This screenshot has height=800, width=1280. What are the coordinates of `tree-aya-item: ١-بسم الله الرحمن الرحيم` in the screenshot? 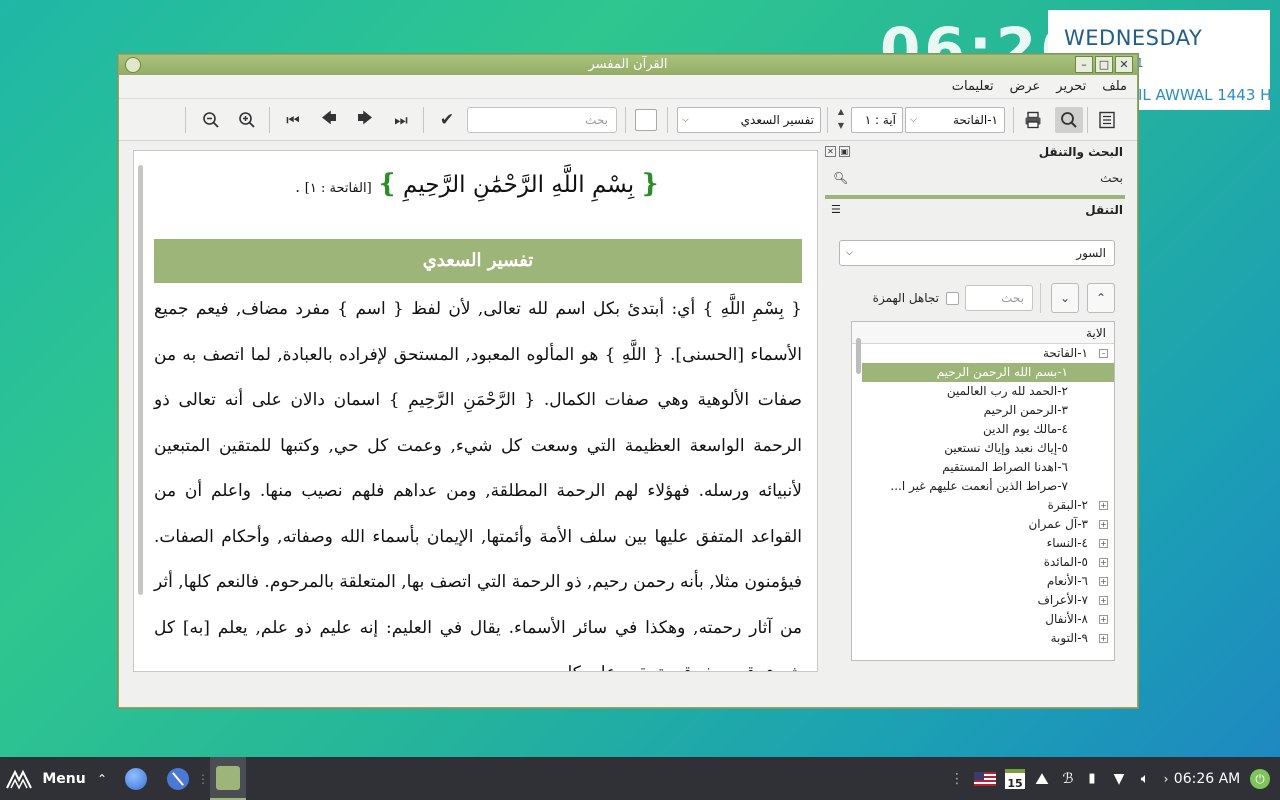 It's located at (988, 372).